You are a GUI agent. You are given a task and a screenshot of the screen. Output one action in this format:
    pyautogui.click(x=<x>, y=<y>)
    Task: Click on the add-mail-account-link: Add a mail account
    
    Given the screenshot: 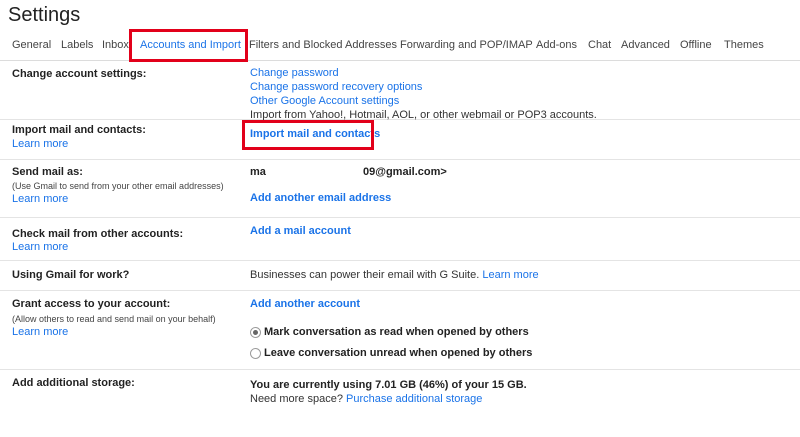 What is the action you would take?
    pyautogui.click(x=300, y=231)
    